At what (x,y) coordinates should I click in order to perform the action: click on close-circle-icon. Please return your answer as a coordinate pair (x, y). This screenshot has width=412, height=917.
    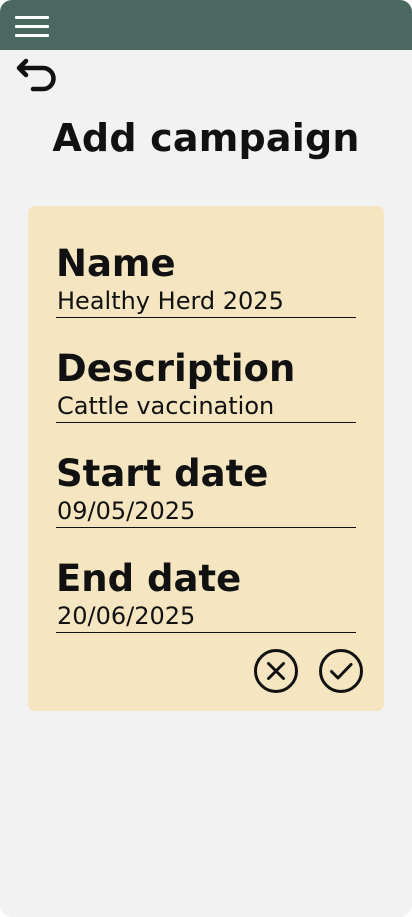
    Looking at the image, I should click on (276, 671).